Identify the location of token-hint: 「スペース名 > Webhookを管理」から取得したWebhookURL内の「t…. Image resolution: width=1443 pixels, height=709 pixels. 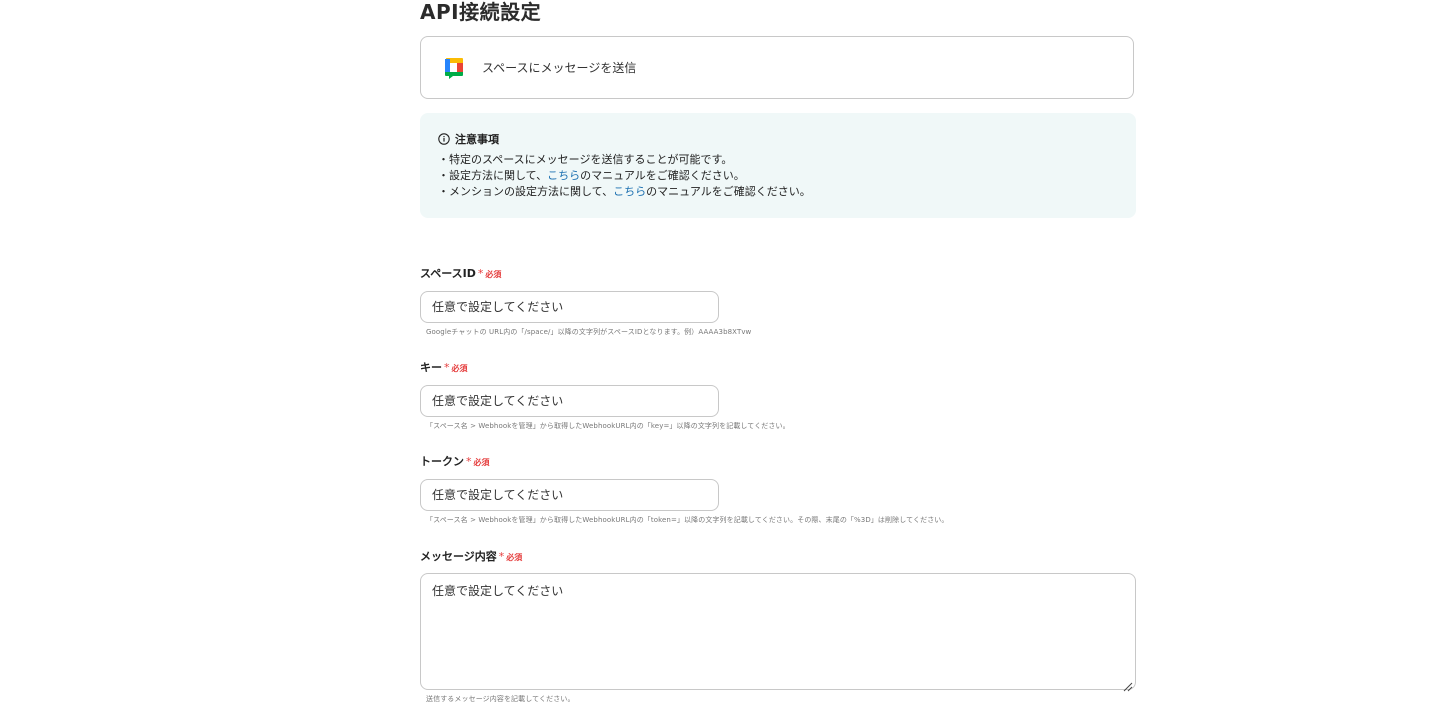
(687, 520).